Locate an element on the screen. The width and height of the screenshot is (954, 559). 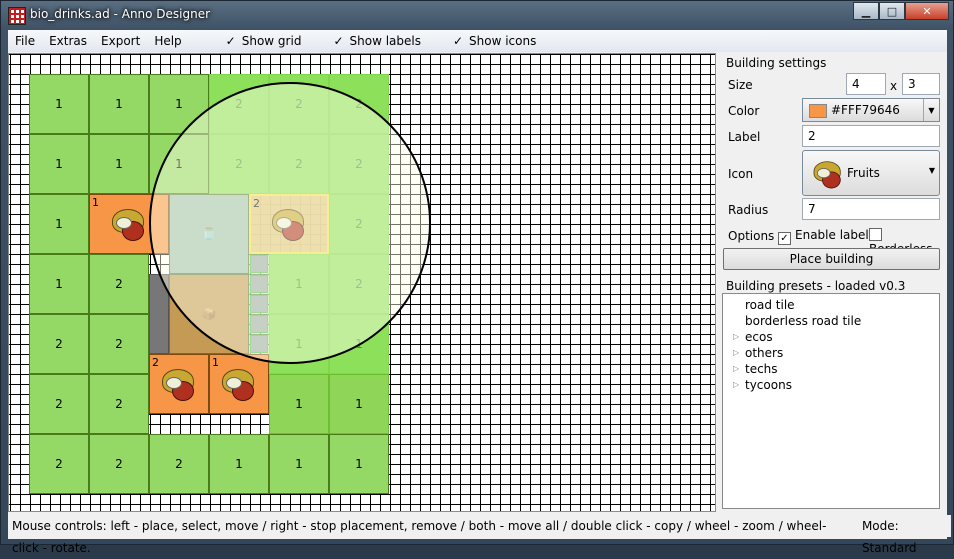
mode-text: Mode: Standard is located at coordinates (889, 537).